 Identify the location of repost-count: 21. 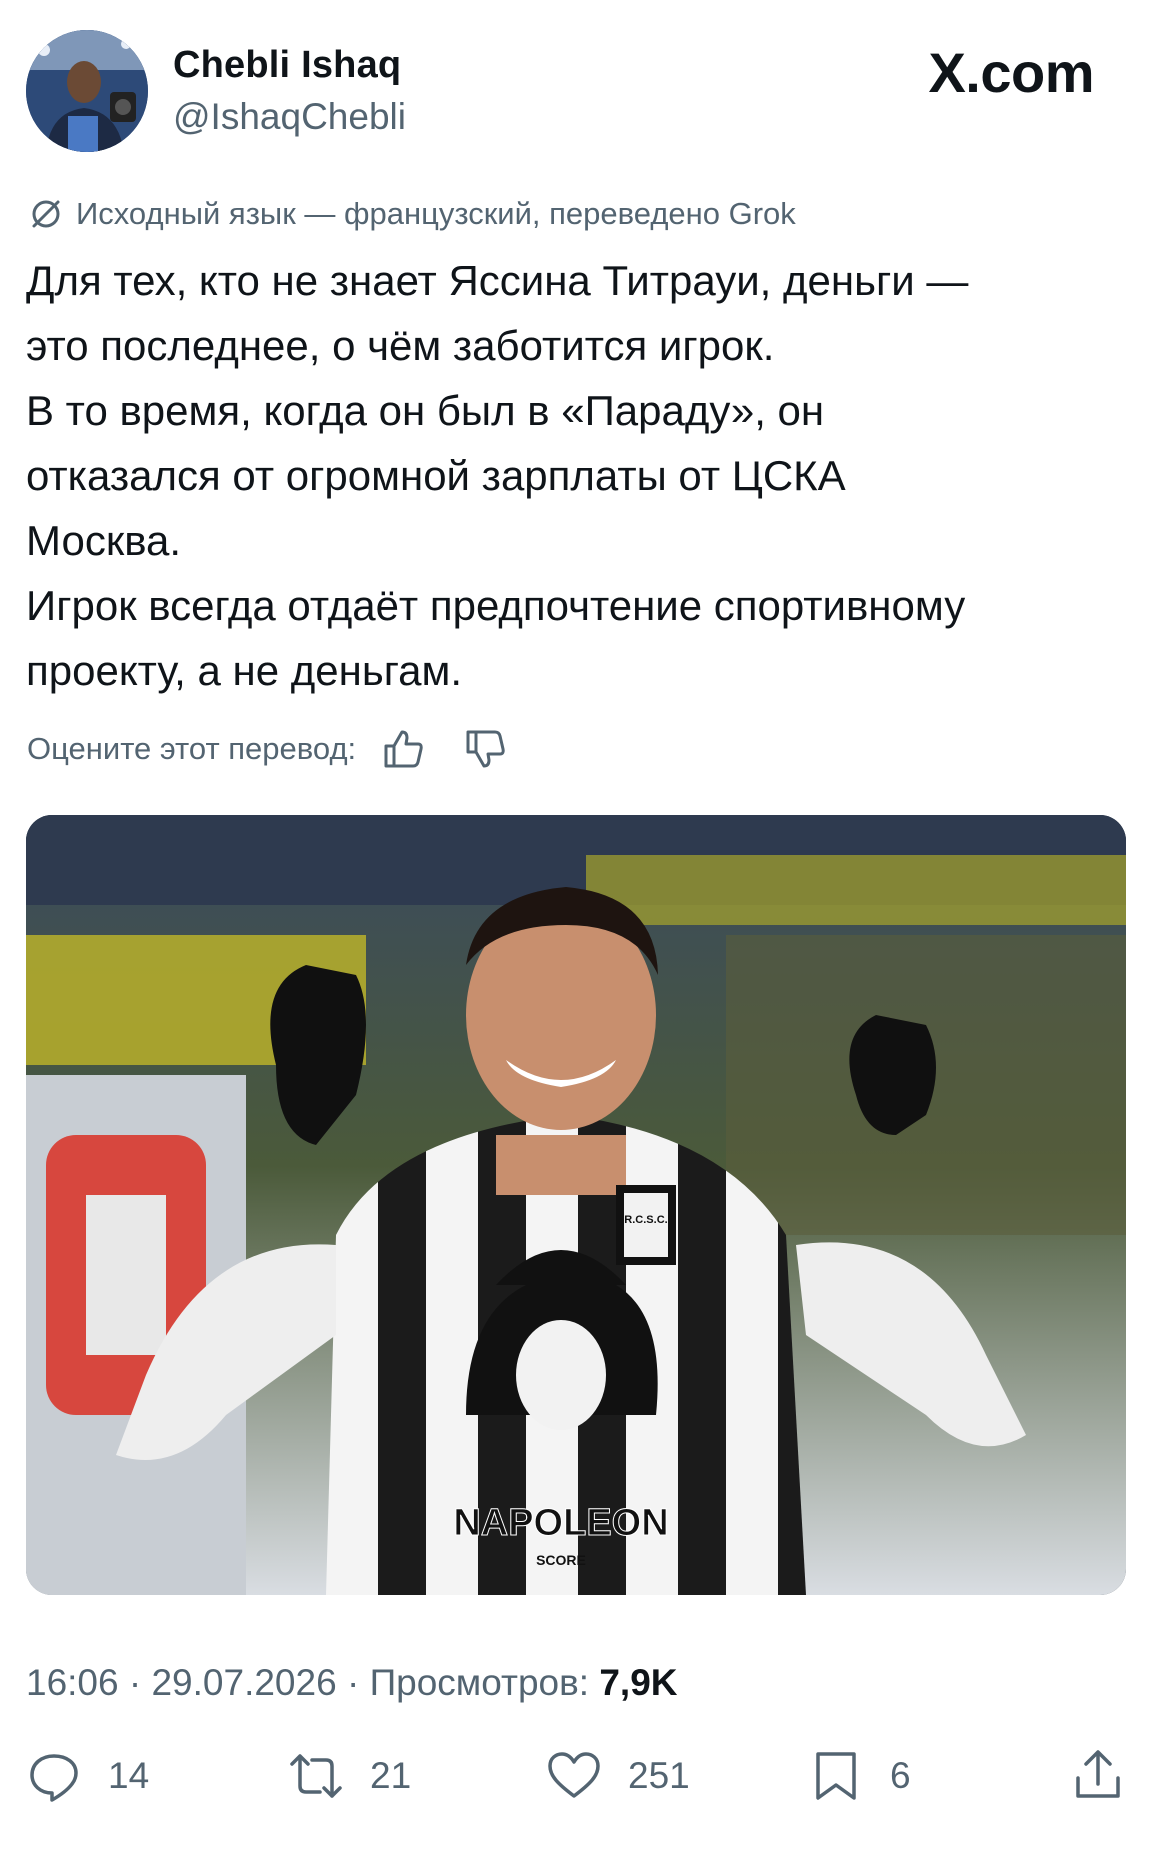
(391, 1775).